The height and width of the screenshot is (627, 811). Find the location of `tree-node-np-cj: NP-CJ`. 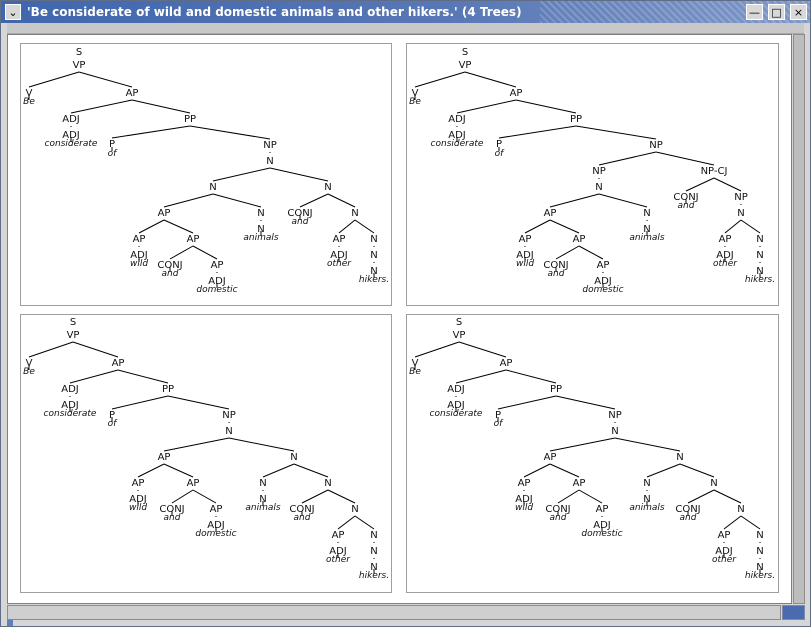

tree-node-np-cj: NP-CJ is located at coordinates (714, 171).